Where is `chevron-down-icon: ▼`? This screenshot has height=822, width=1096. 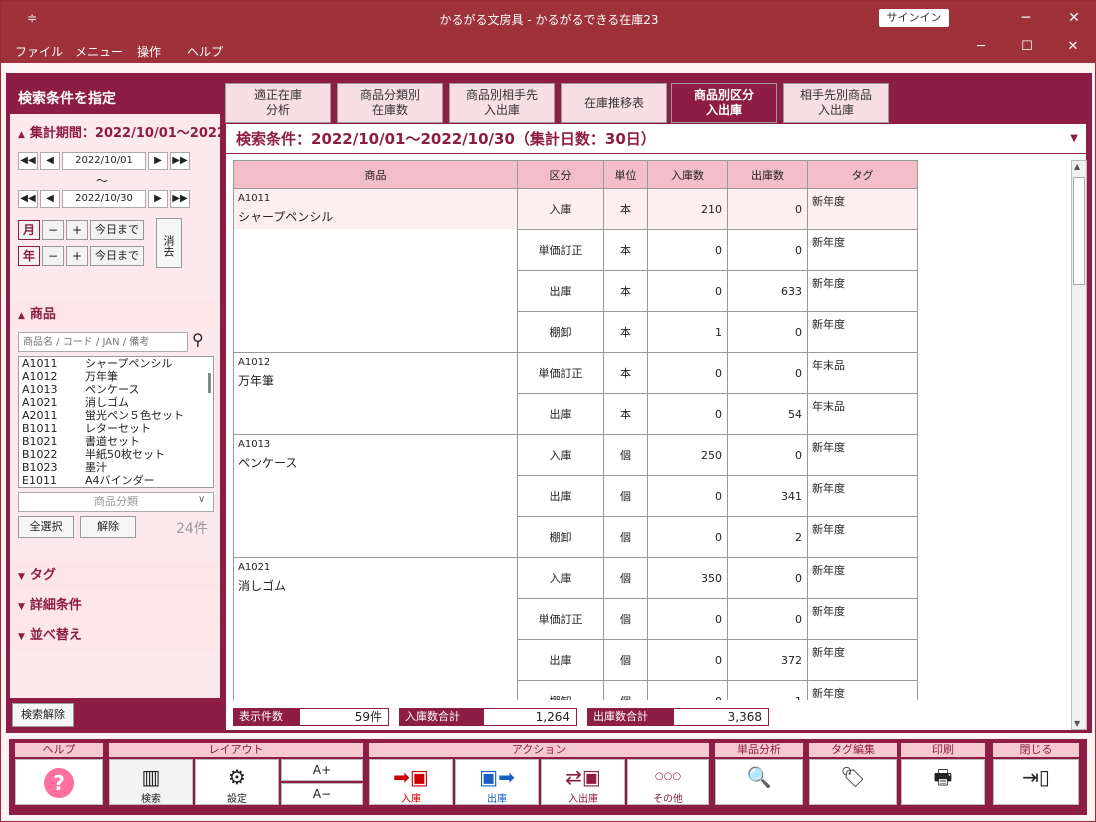 chevron-down-icon: ▼ is located at coordinates (1074, 139).